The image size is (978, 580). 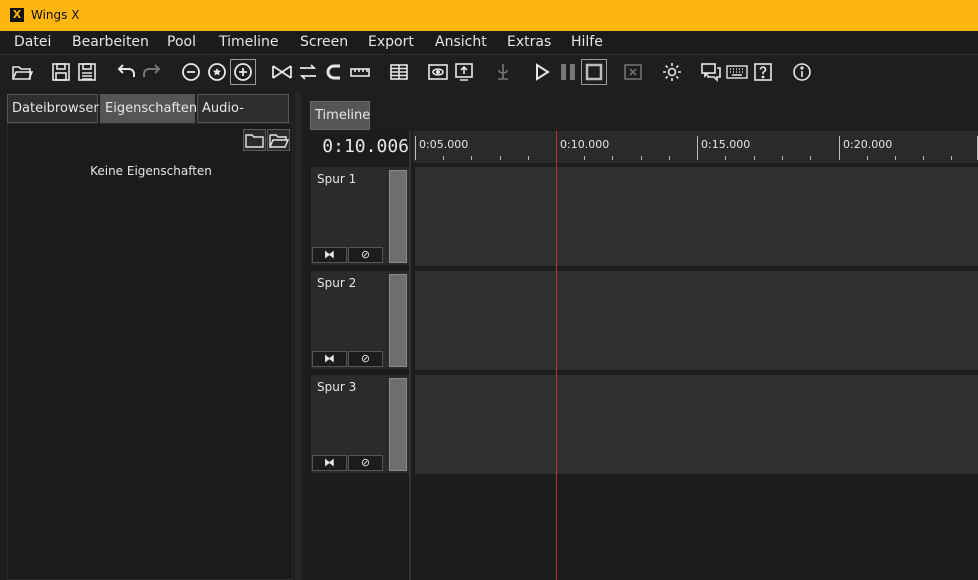 I want to click on ruler-label: 0:05.000, so click(x=444, y=144).